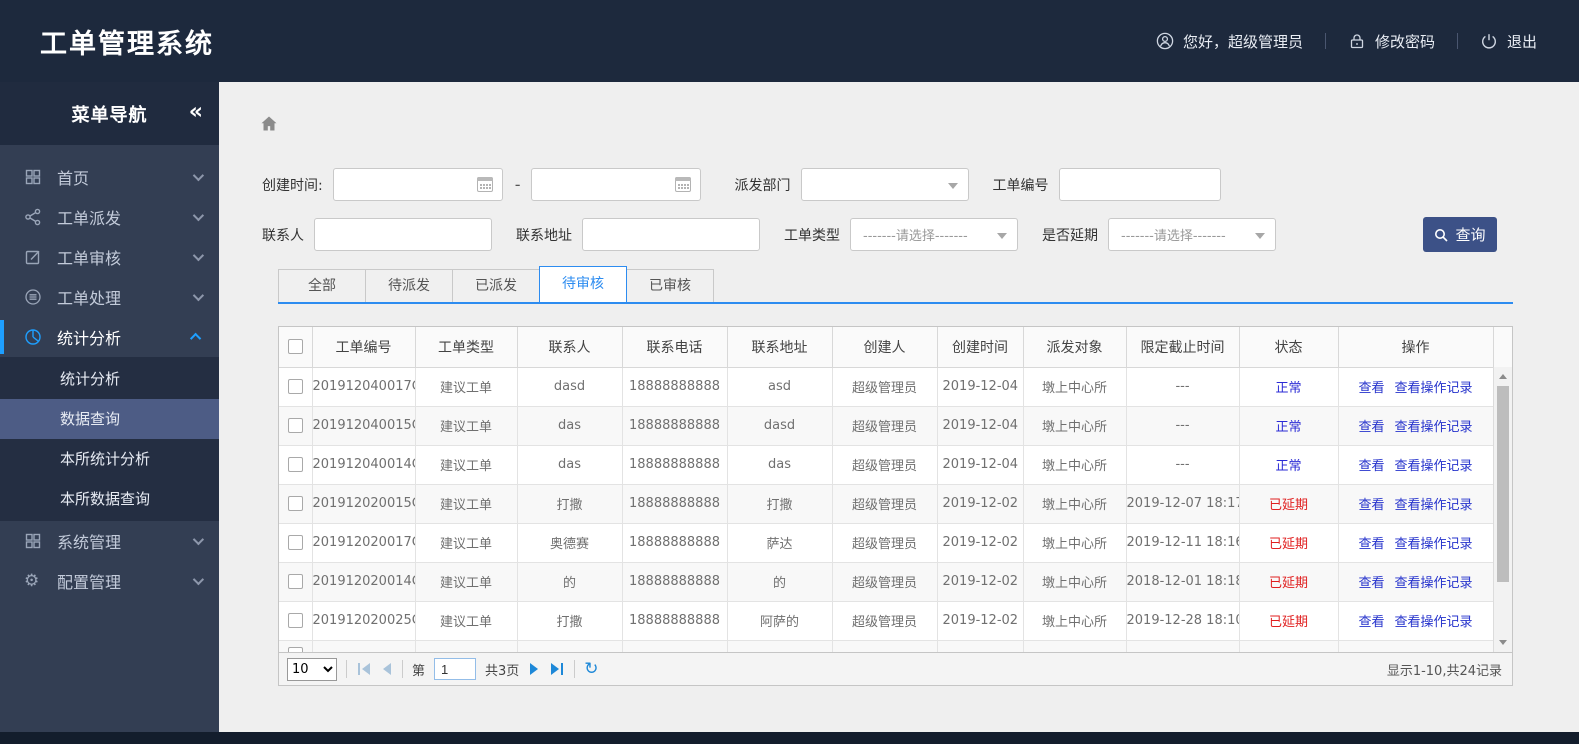 The width and height of the screenshot is (1579, 744). I want to click on change-password-button: 修改密码, so click(1391, 41).